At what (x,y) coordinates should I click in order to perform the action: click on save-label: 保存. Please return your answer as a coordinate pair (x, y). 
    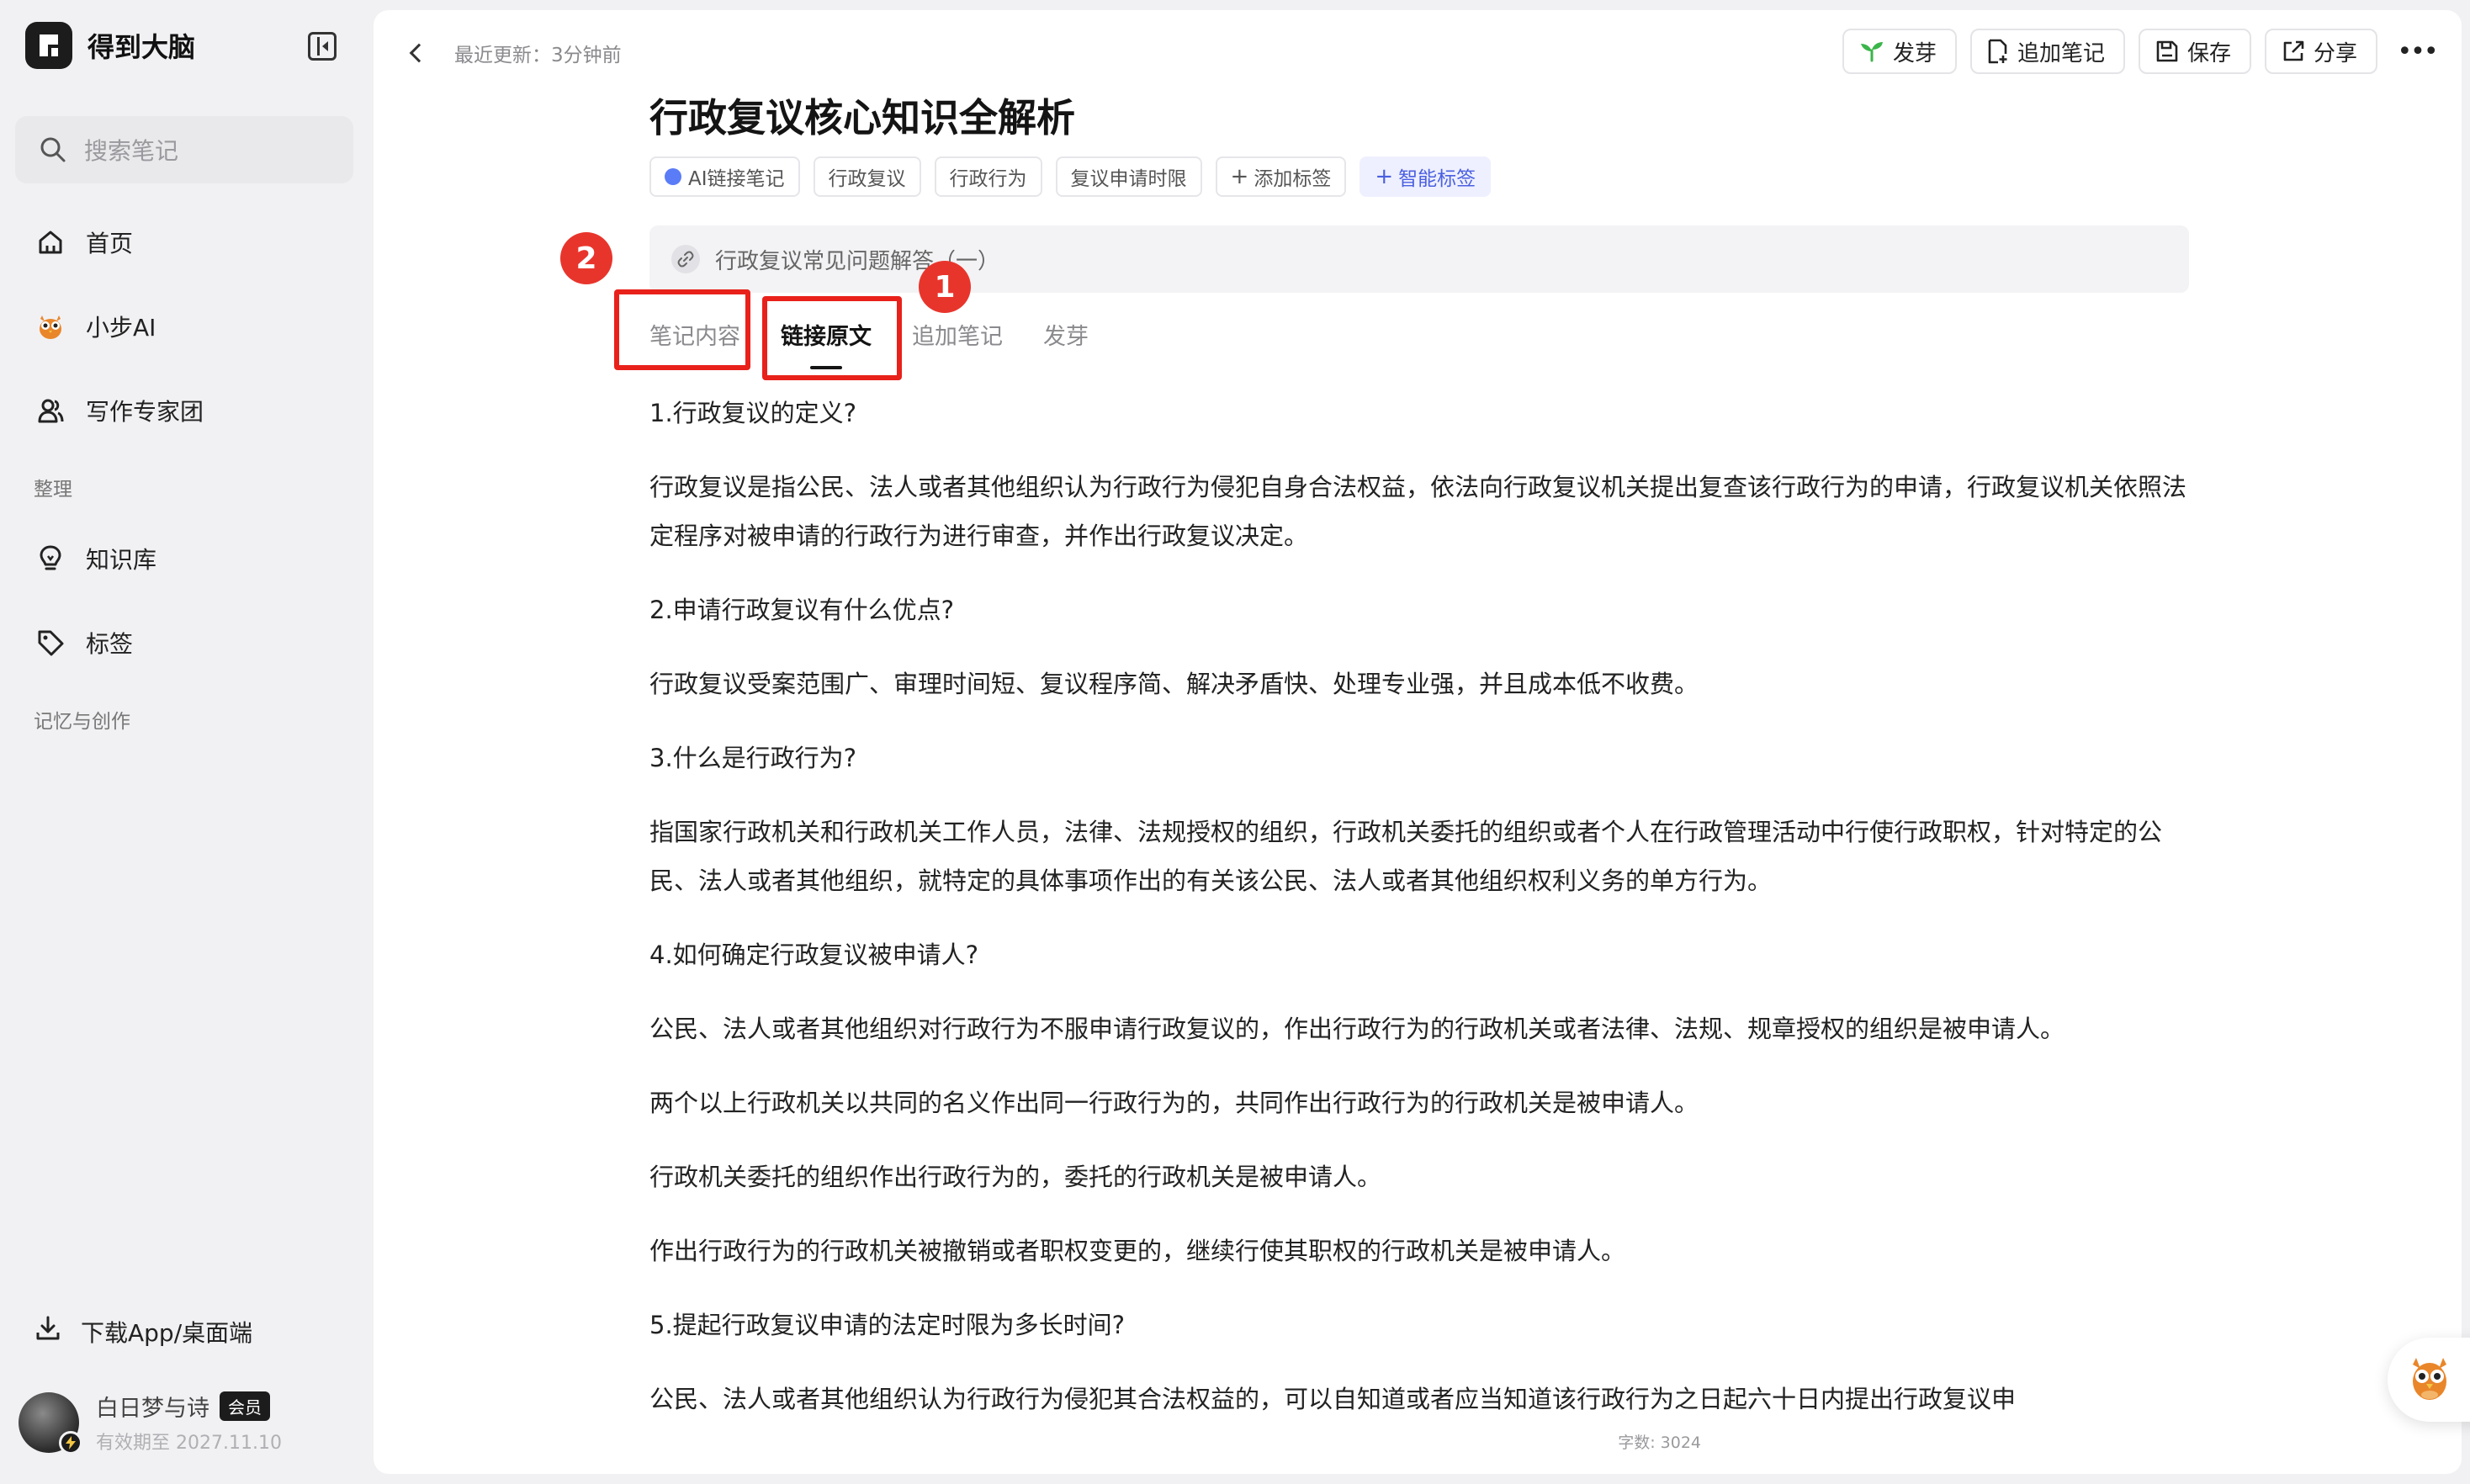
    Looking at the image, I should click on (2208, 53).